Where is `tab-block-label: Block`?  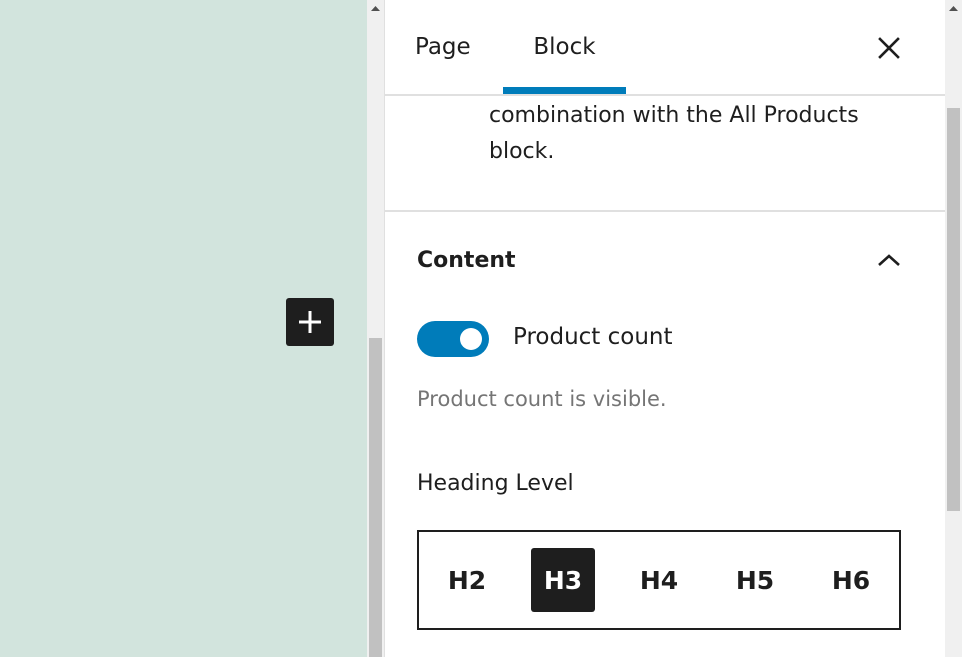
tab-block-label: Block is located at coordinates (564, 47).